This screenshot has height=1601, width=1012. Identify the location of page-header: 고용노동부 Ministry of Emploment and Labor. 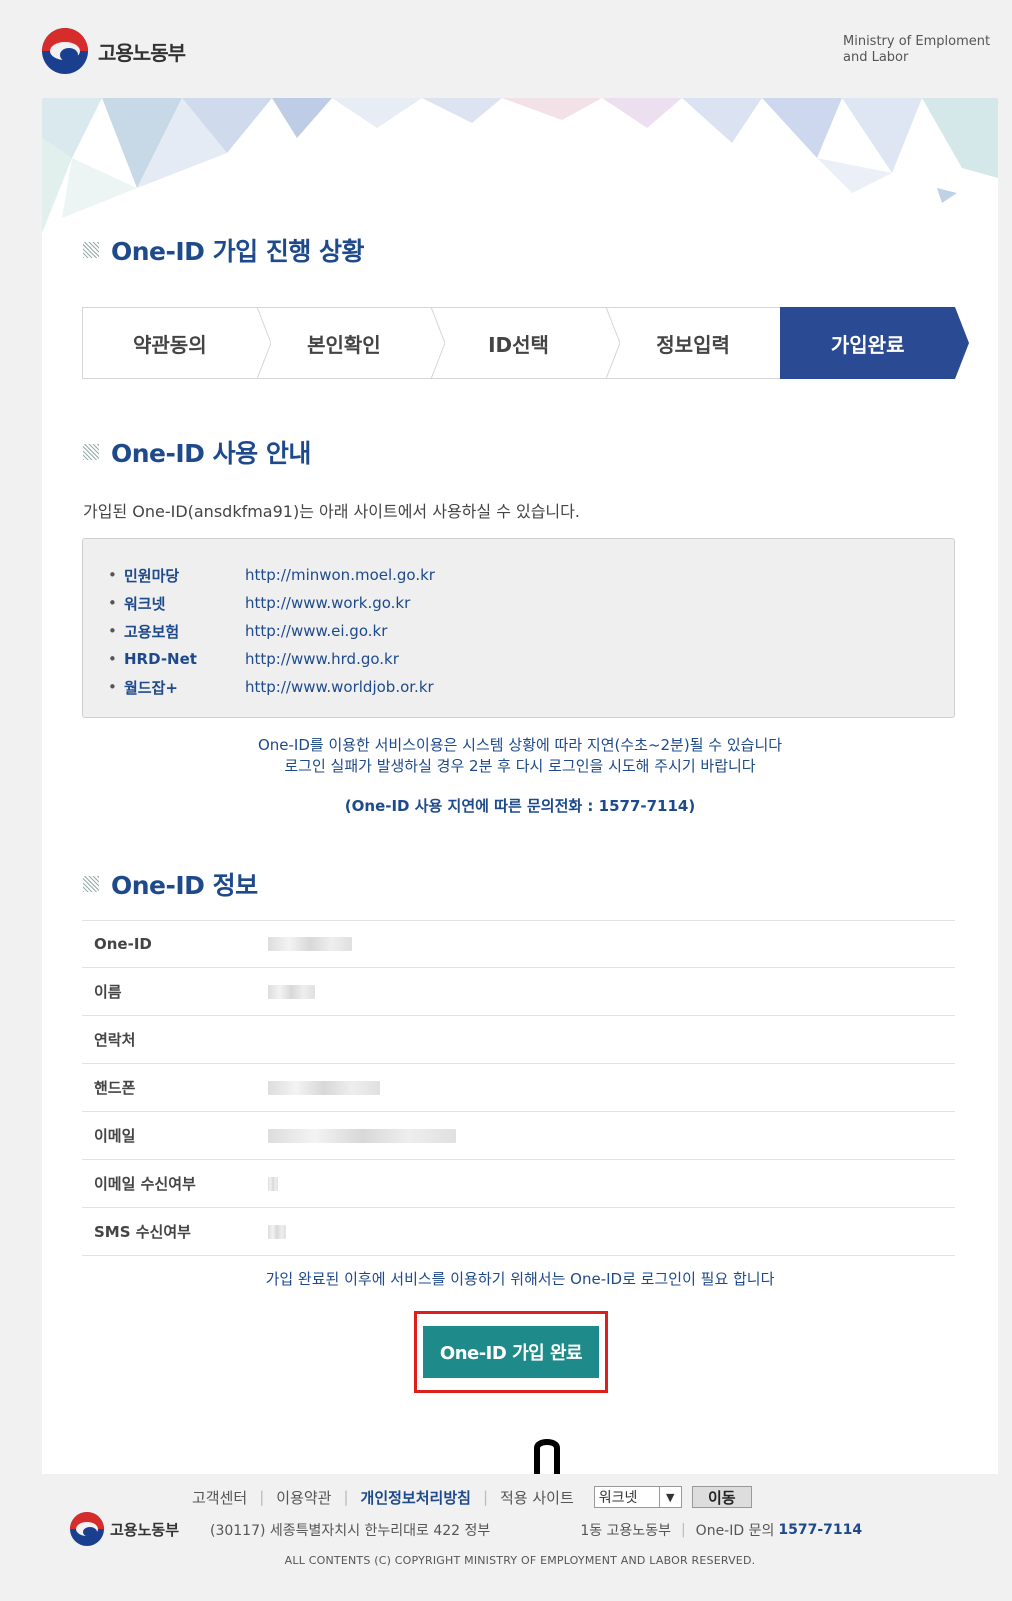
(506, 49).